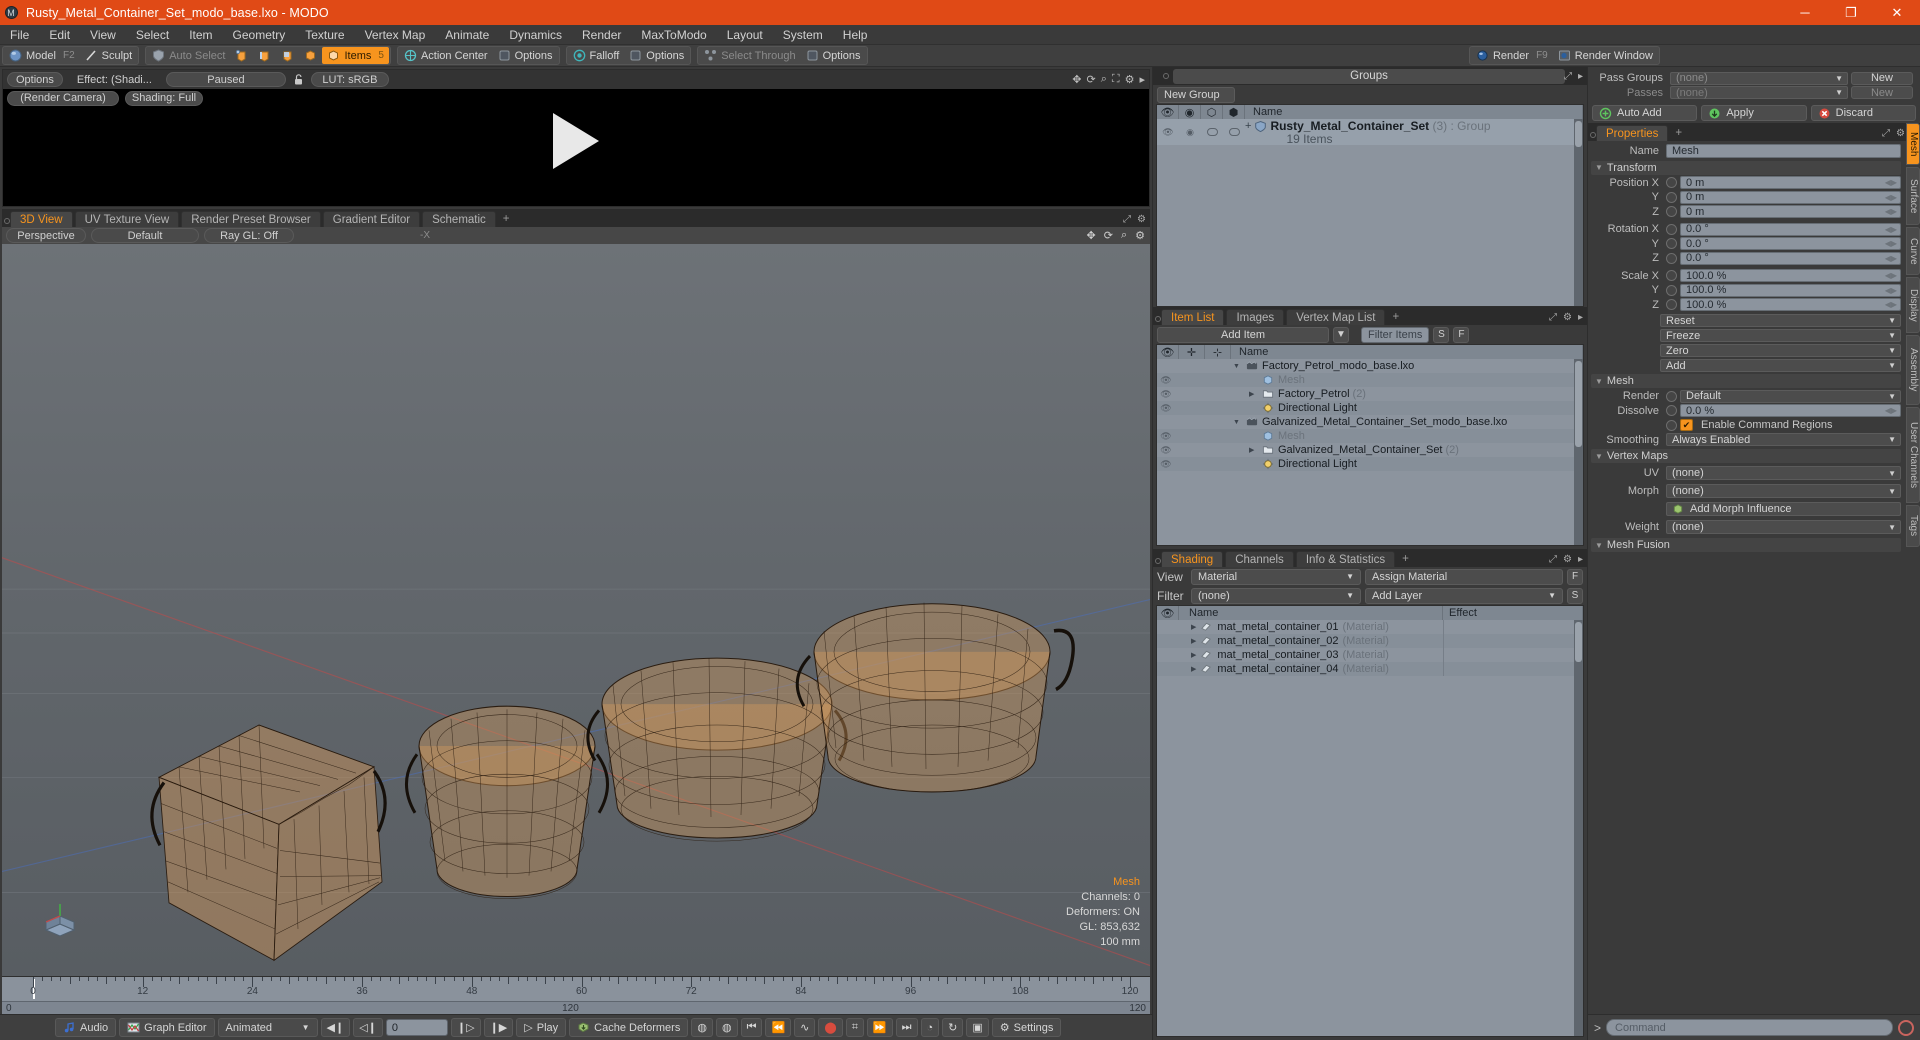  I want to click on minimize-button: ─, so click(1805, 12).